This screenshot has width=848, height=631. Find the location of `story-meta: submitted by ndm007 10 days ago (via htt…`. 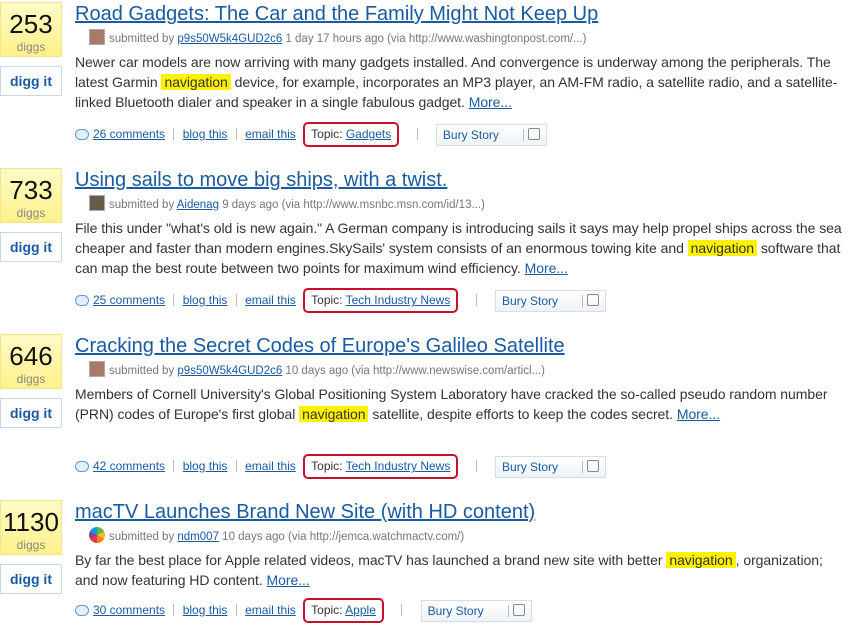

story-meta: submitted by ndm007 10 days ago (via htt… is located at coordinates (461, 536).